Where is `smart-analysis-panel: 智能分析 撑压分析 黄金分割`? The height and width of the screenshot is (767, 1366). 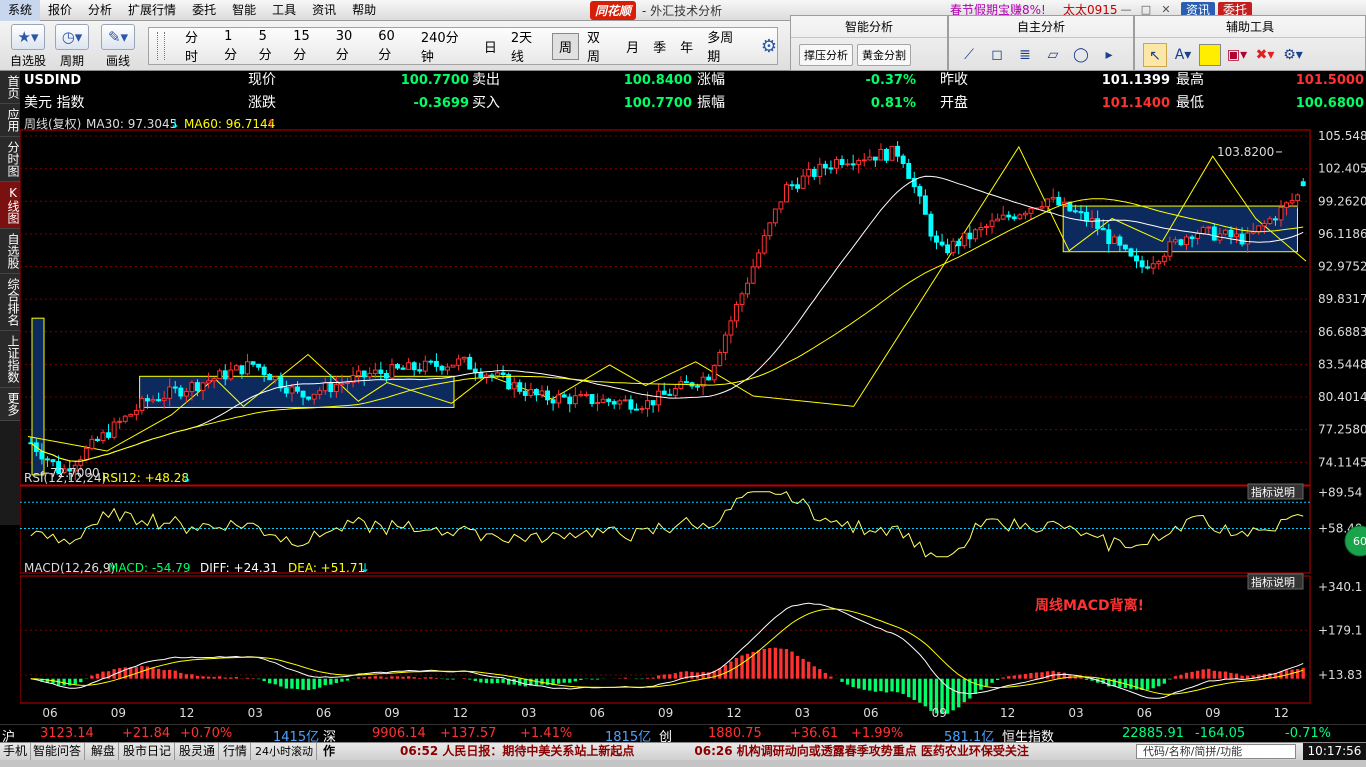 smart-analysis-panel: 智能分析 撑压分析 黄金分割 is located at coordinates (869, 43).